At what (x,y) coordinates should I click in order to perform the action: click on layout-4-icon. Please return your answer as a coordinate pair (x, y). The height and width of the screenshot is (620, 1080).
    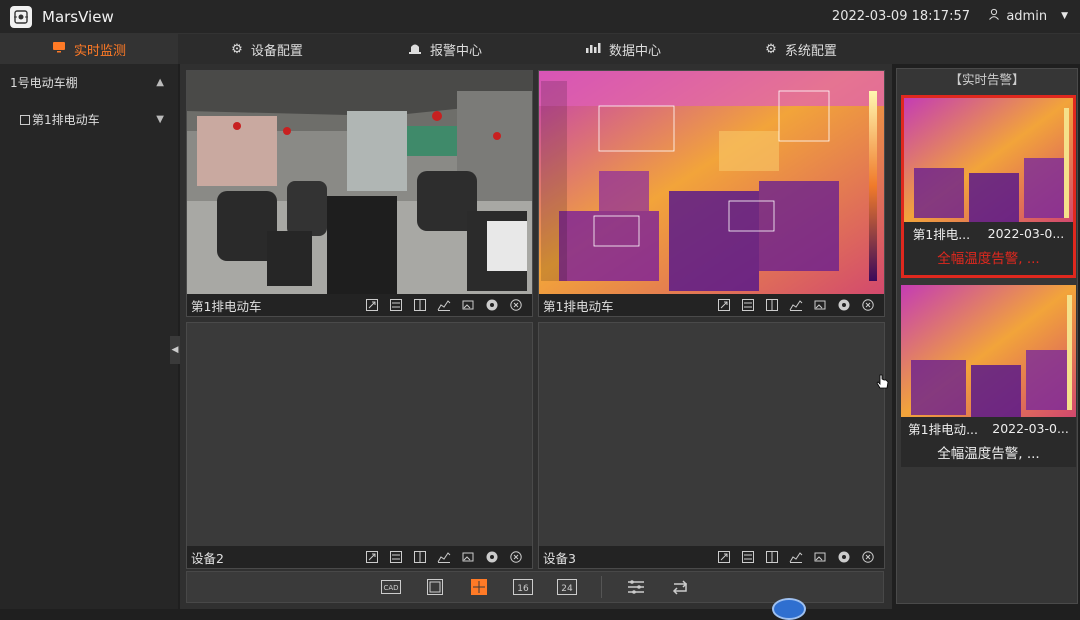
    Looking at the image, I should click on (479, 587).